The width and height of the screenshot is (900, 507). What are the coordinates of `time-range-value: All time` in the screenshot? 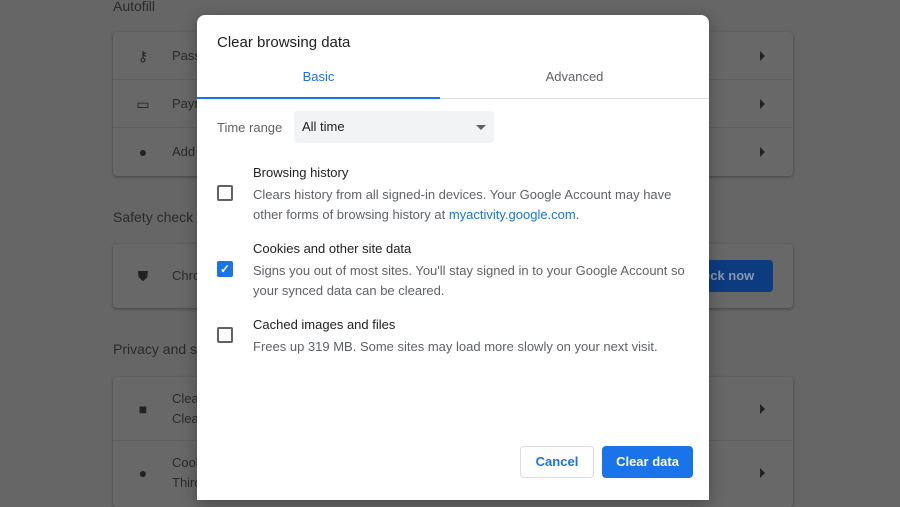 It's located at (323, 126).